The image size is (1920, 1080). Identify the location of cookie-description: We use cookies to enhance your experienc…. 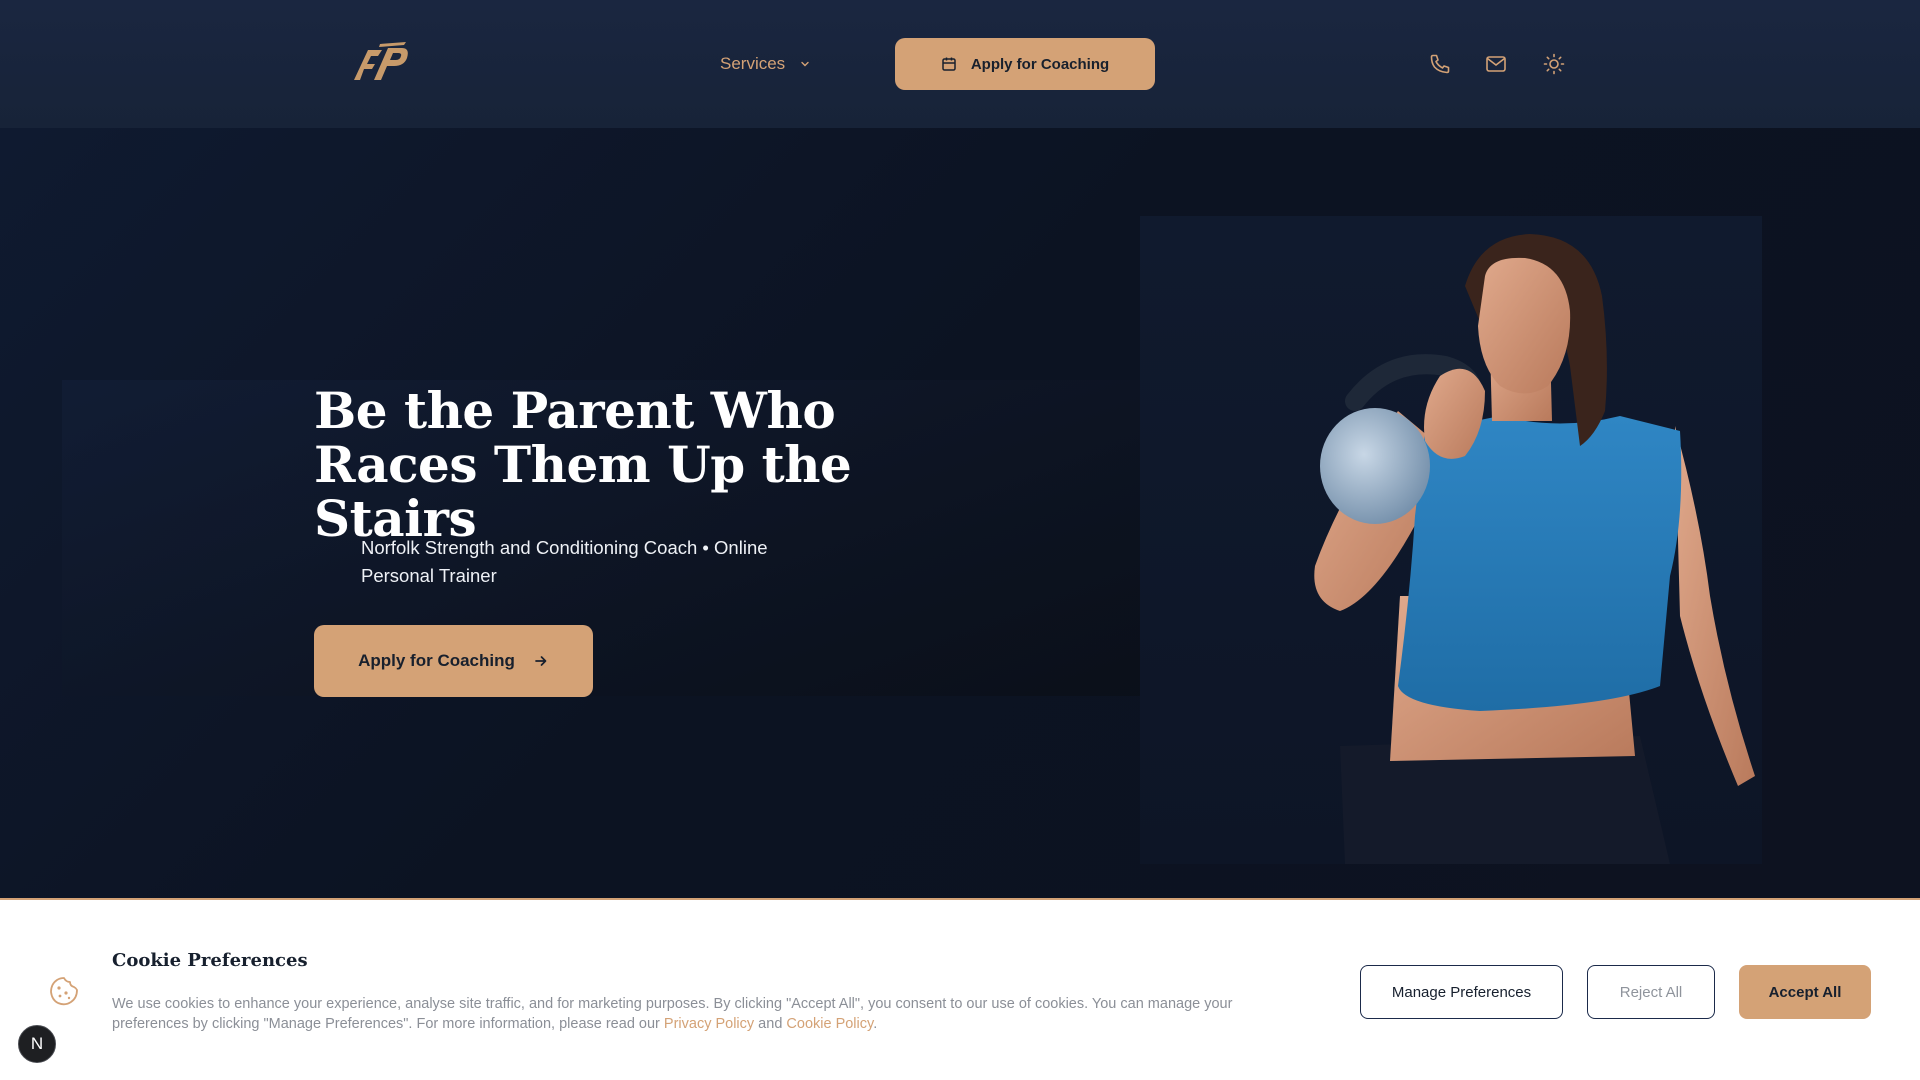
(702, 1014).